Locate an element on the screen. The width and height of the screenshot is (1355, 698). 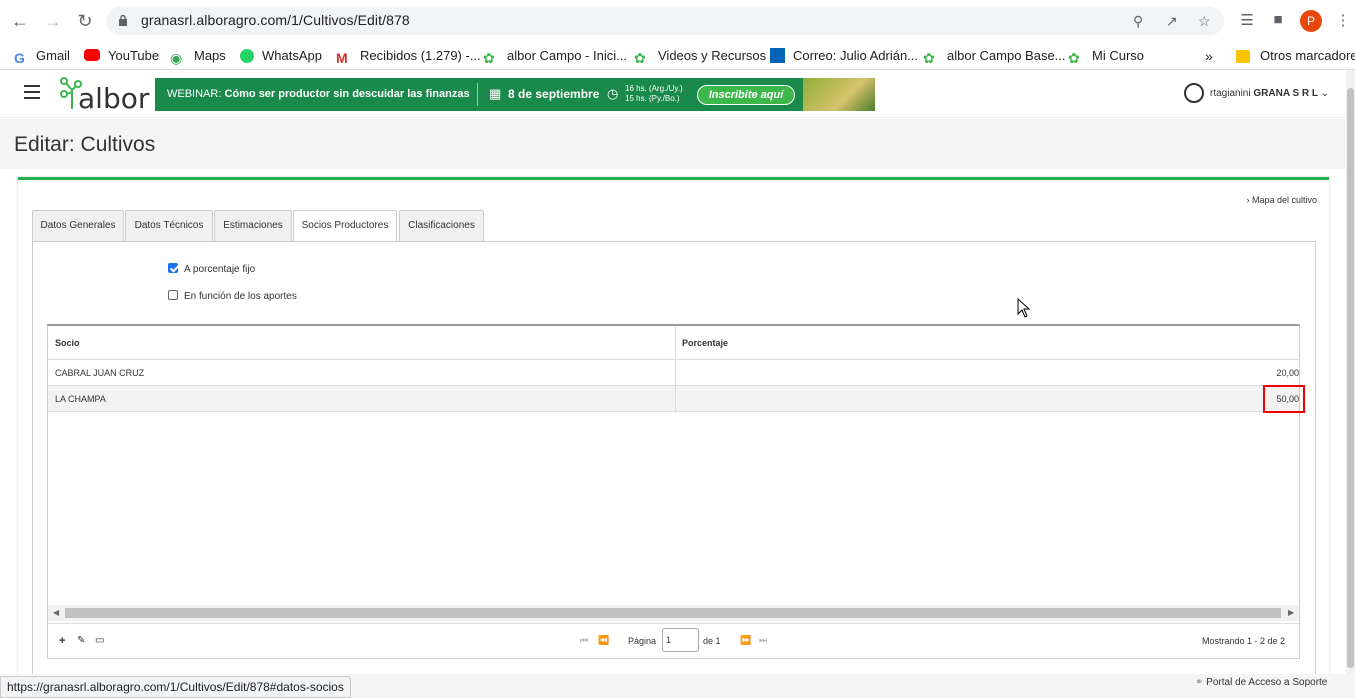
map-link: › Mapa del cultivo is located at coordinates (1281, 200).